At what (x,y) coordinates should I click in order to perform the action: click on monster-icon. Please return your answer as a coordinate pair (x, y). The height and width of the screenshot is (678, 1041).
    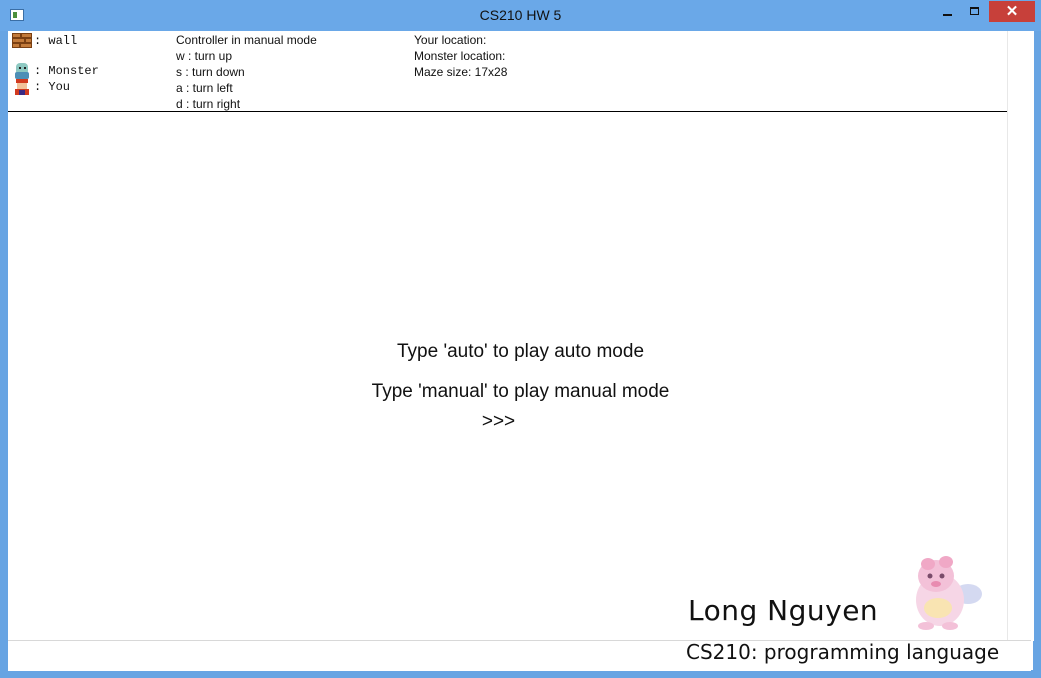
    Looking at the image, I should click on (22, 71).